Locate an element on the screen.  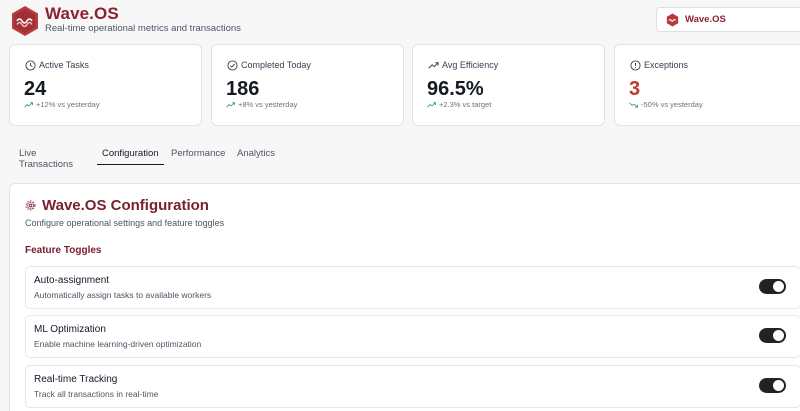
stat-label: Active Tasks is located at coordinates (64, 65).